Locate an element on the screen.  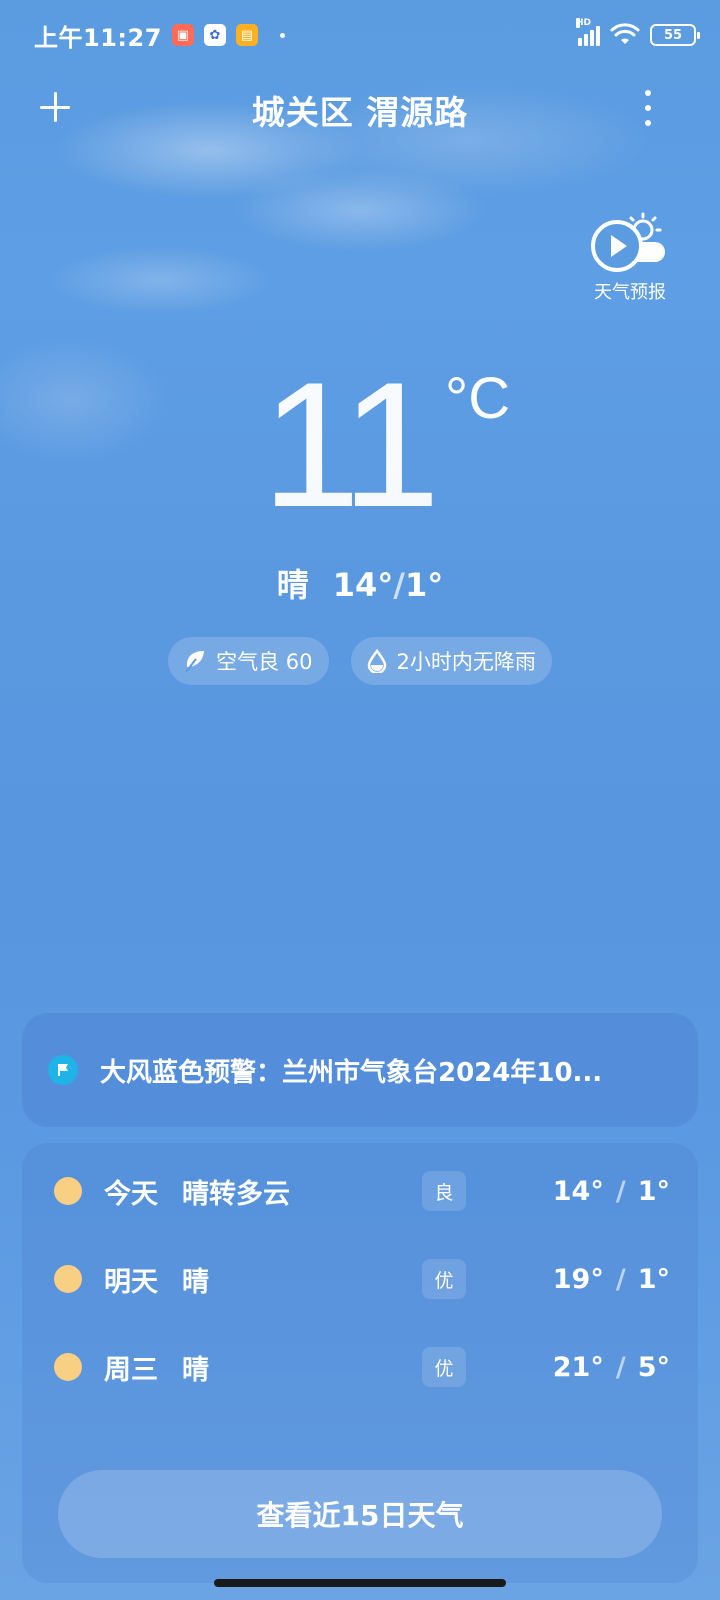
battery-icon: 55 is located at coordinates (675, 35).